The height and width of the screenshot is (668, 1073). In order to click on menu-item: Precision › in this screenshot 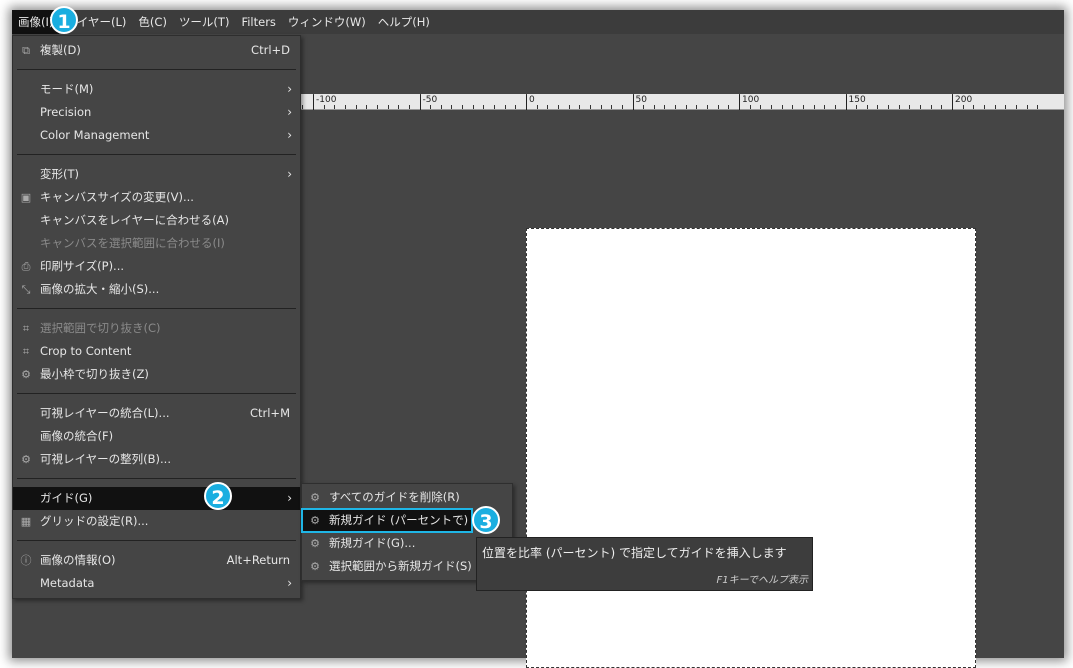, I will do `click(156, 112)`.